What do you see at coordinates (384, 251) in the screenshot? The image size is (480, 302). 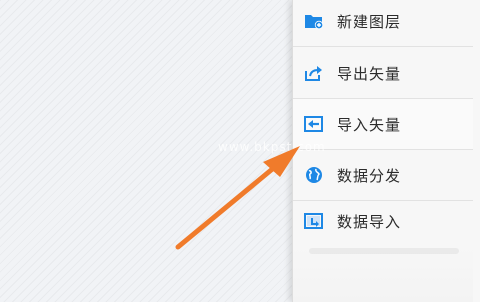 I see `faded-row` at bounding box center [384, 251].